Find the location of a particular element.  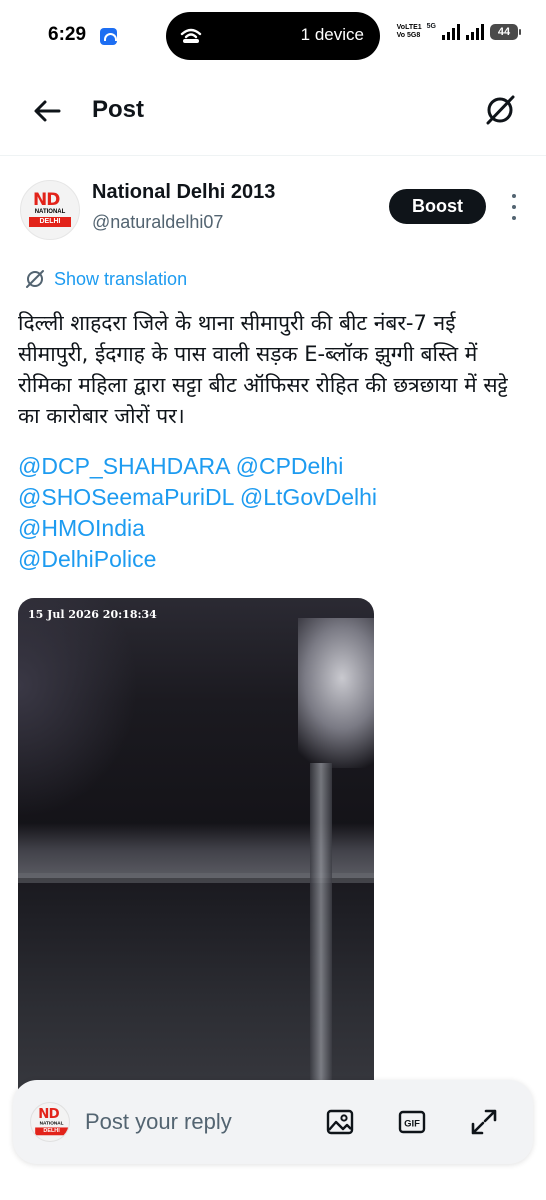

dynamic-island: 1 device is located at coordinates (273, 36).